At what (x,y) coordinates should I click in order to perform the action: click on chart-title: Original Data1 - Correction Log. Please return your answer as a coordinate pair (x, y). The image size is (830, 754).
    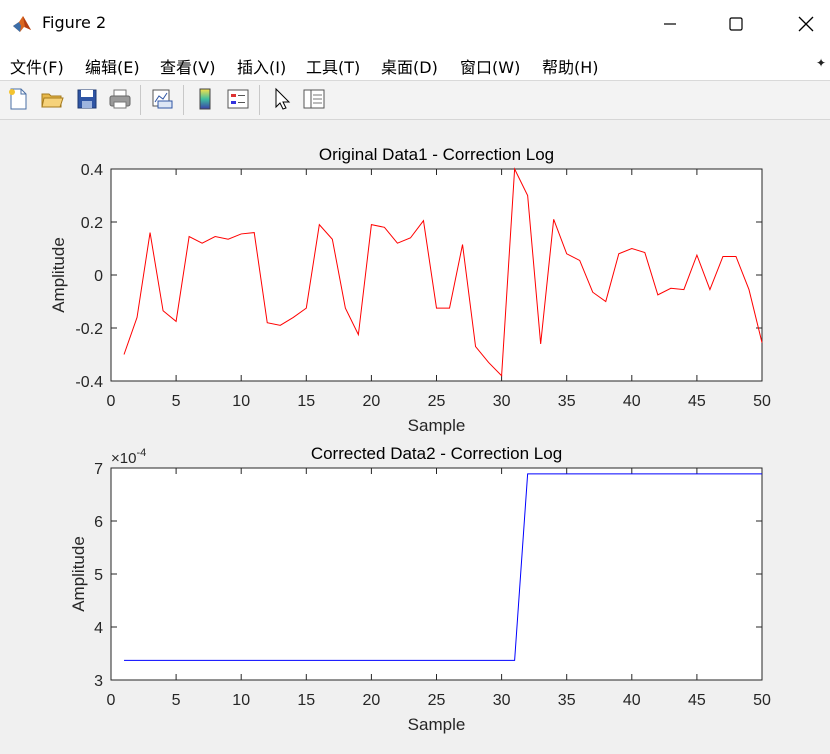
    Looking at the image, I should click on (436, 154).